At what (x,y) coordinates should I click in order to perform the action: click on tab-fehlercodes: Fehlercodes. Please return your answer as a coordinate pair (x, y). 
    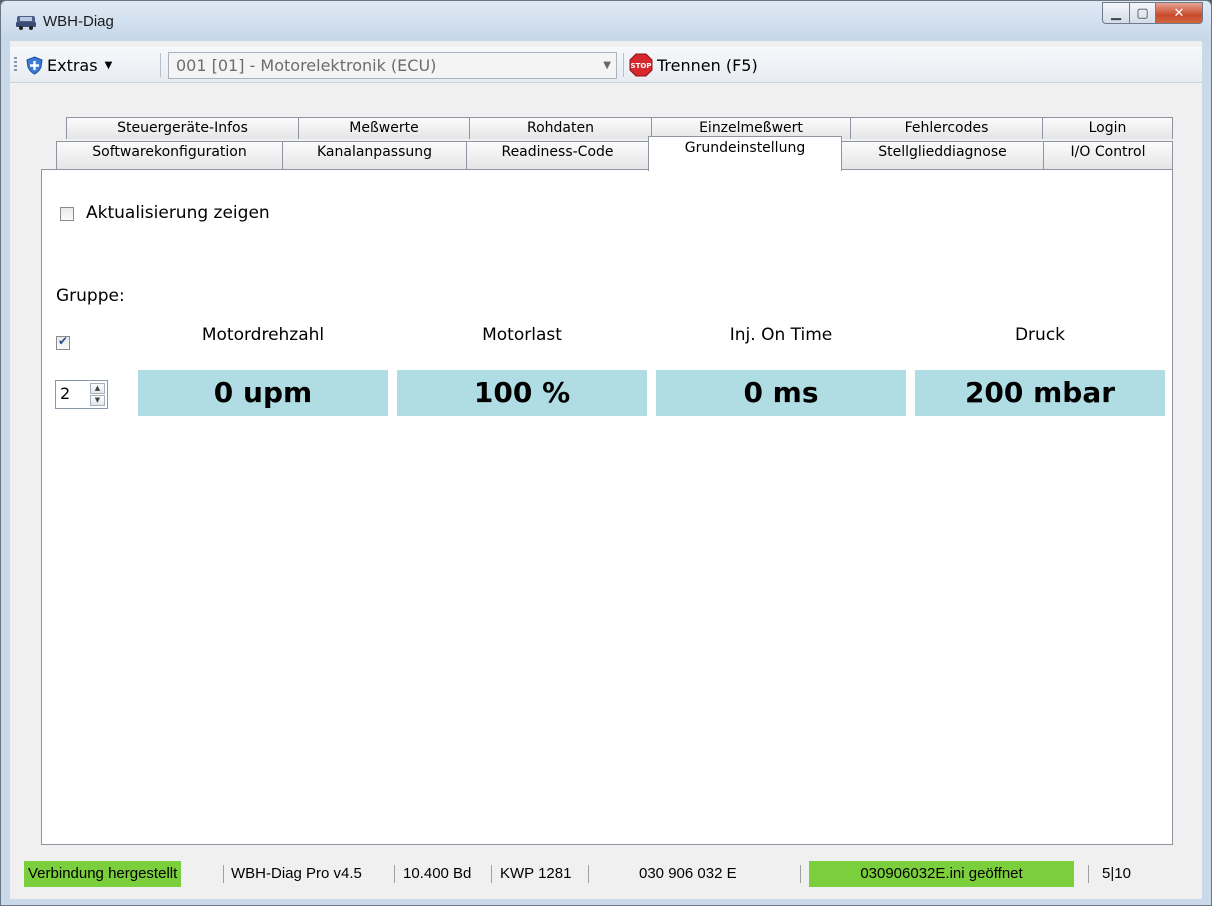
    Looking at the image, I should click on (946, 128).